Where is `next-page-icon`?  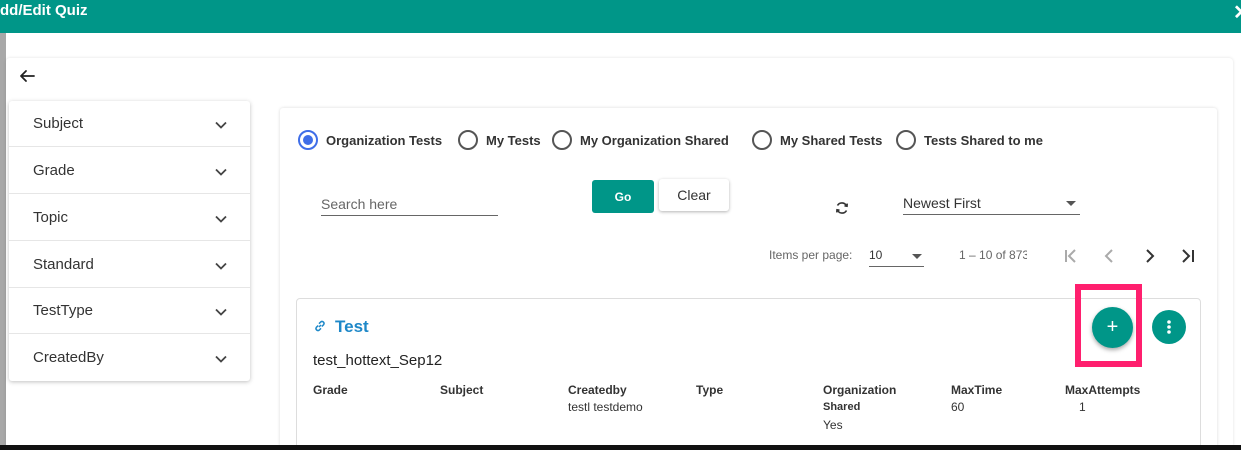
next-page-icon is located at coordinates (1149, 256).